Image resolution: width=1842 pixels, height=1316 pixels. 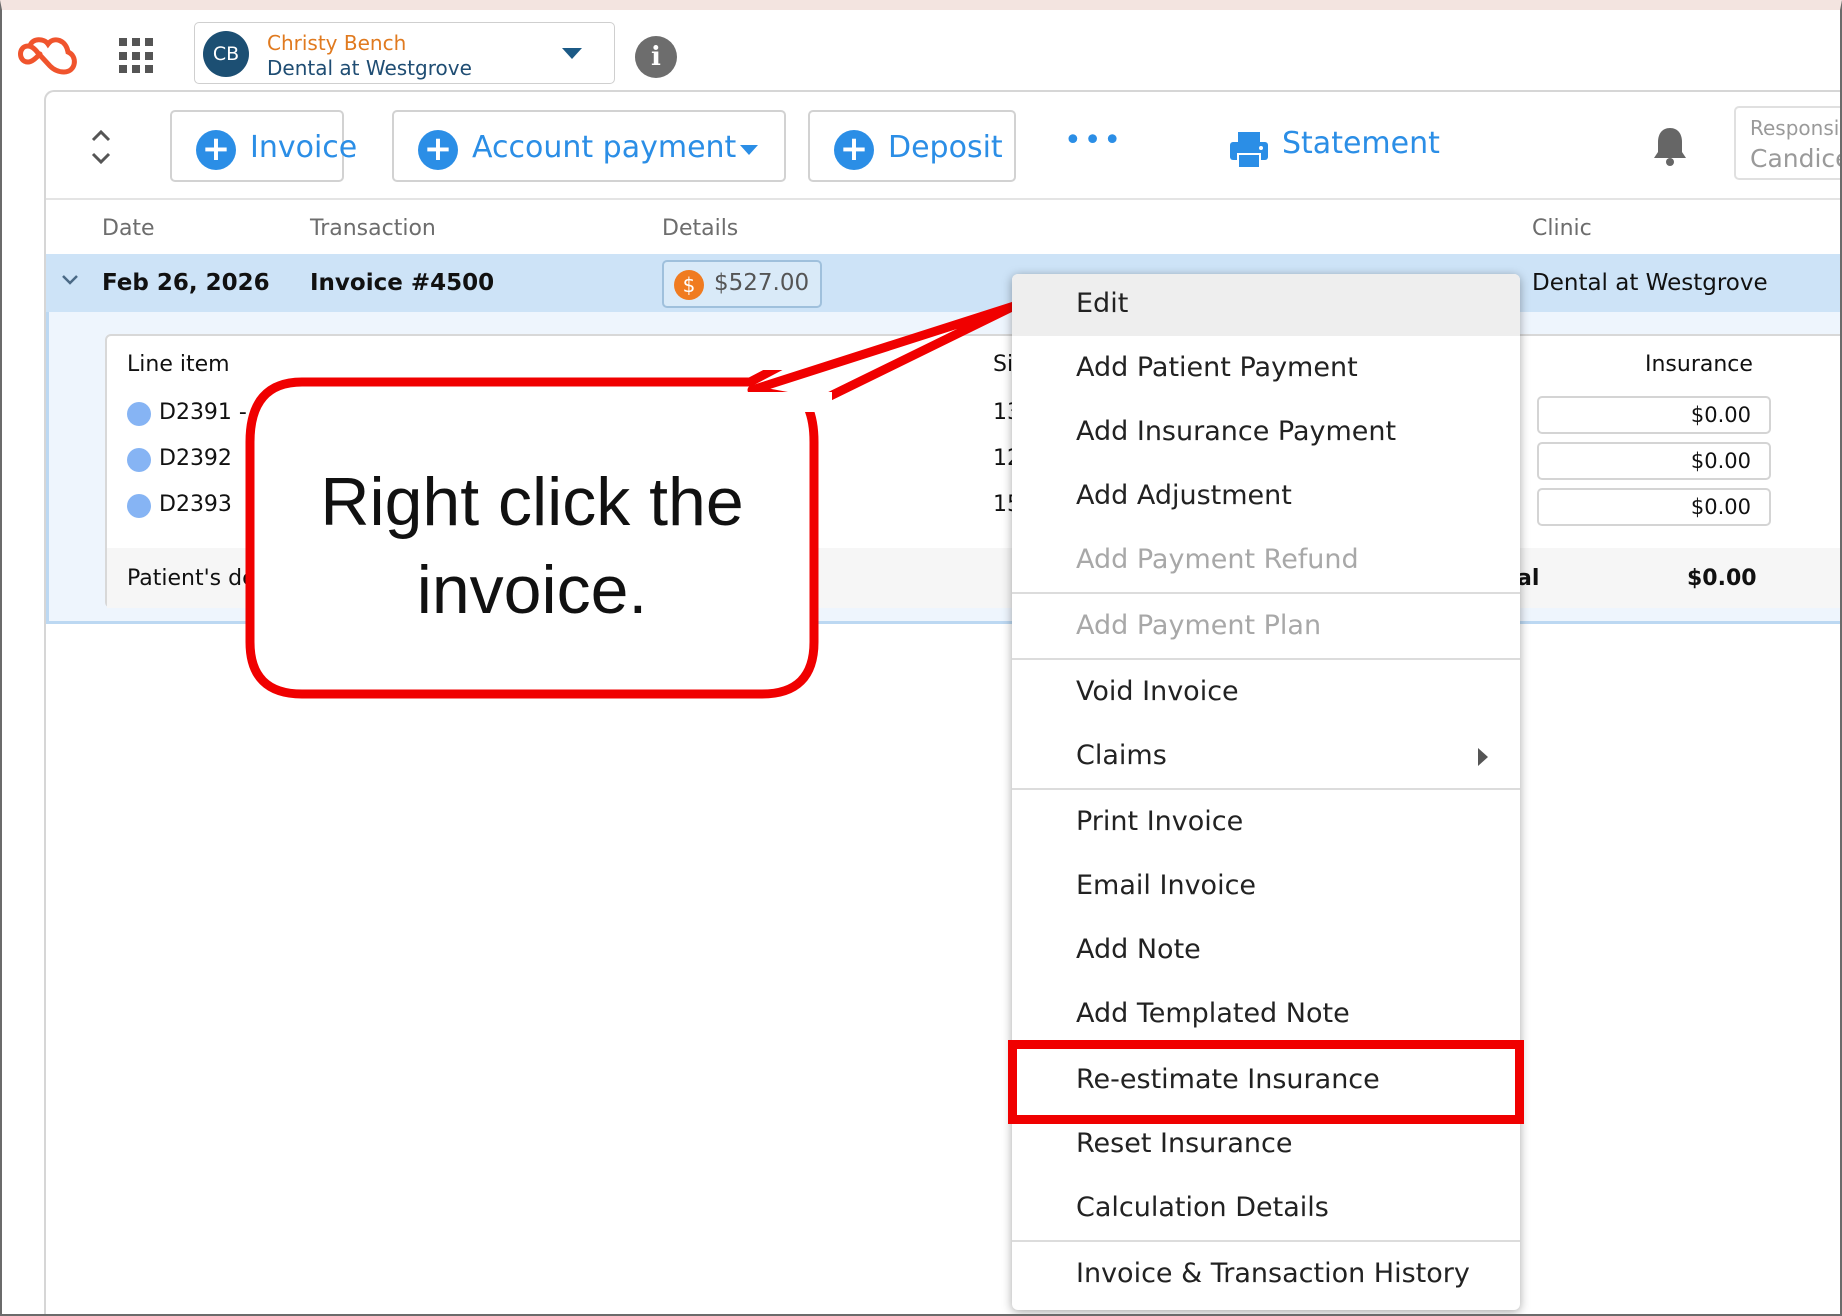 What do you see at coordinates (128, 228) in the screenshot?
I see `column-header-date: Date` at bounding box center [128, 228].